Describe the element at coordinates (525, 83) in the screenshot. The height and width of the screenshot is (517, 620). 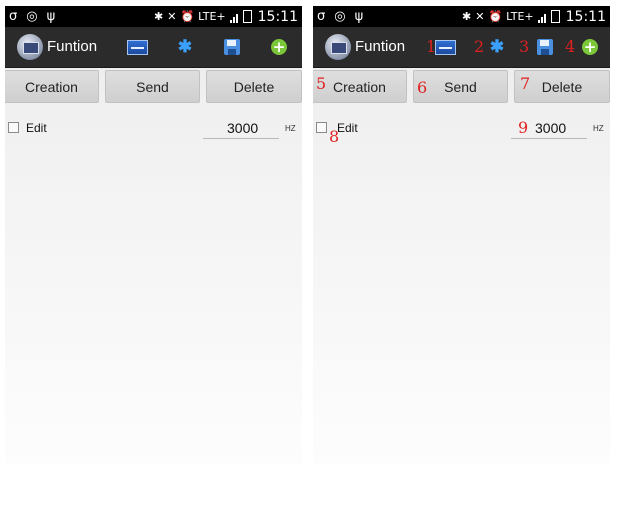
I see `annotation-7: 7` at that location.